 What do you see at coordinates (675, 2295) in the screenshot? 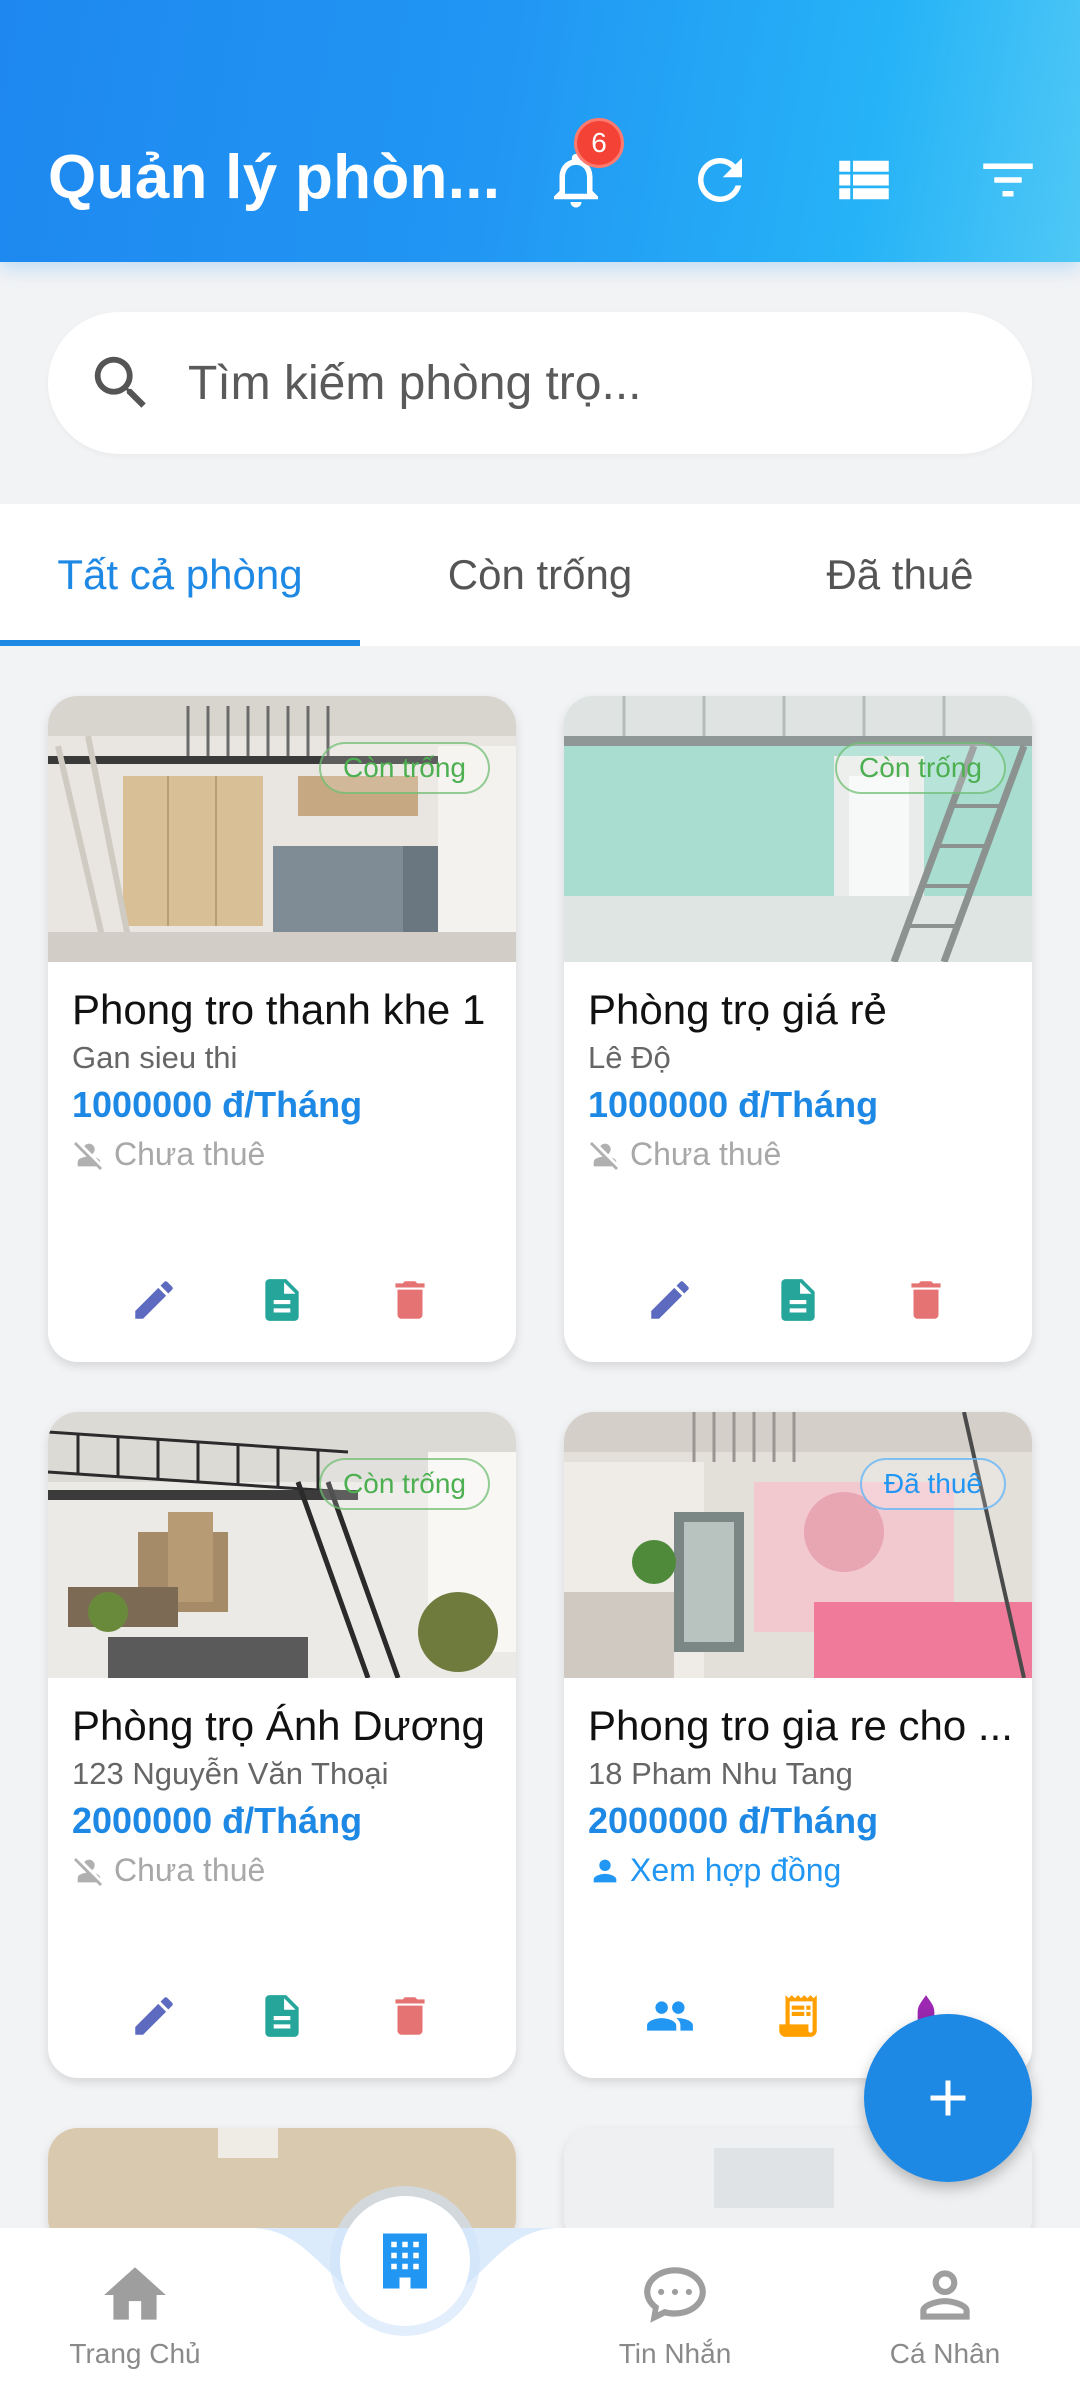
I see `chat-icon` at bounding box center [675, 2295].